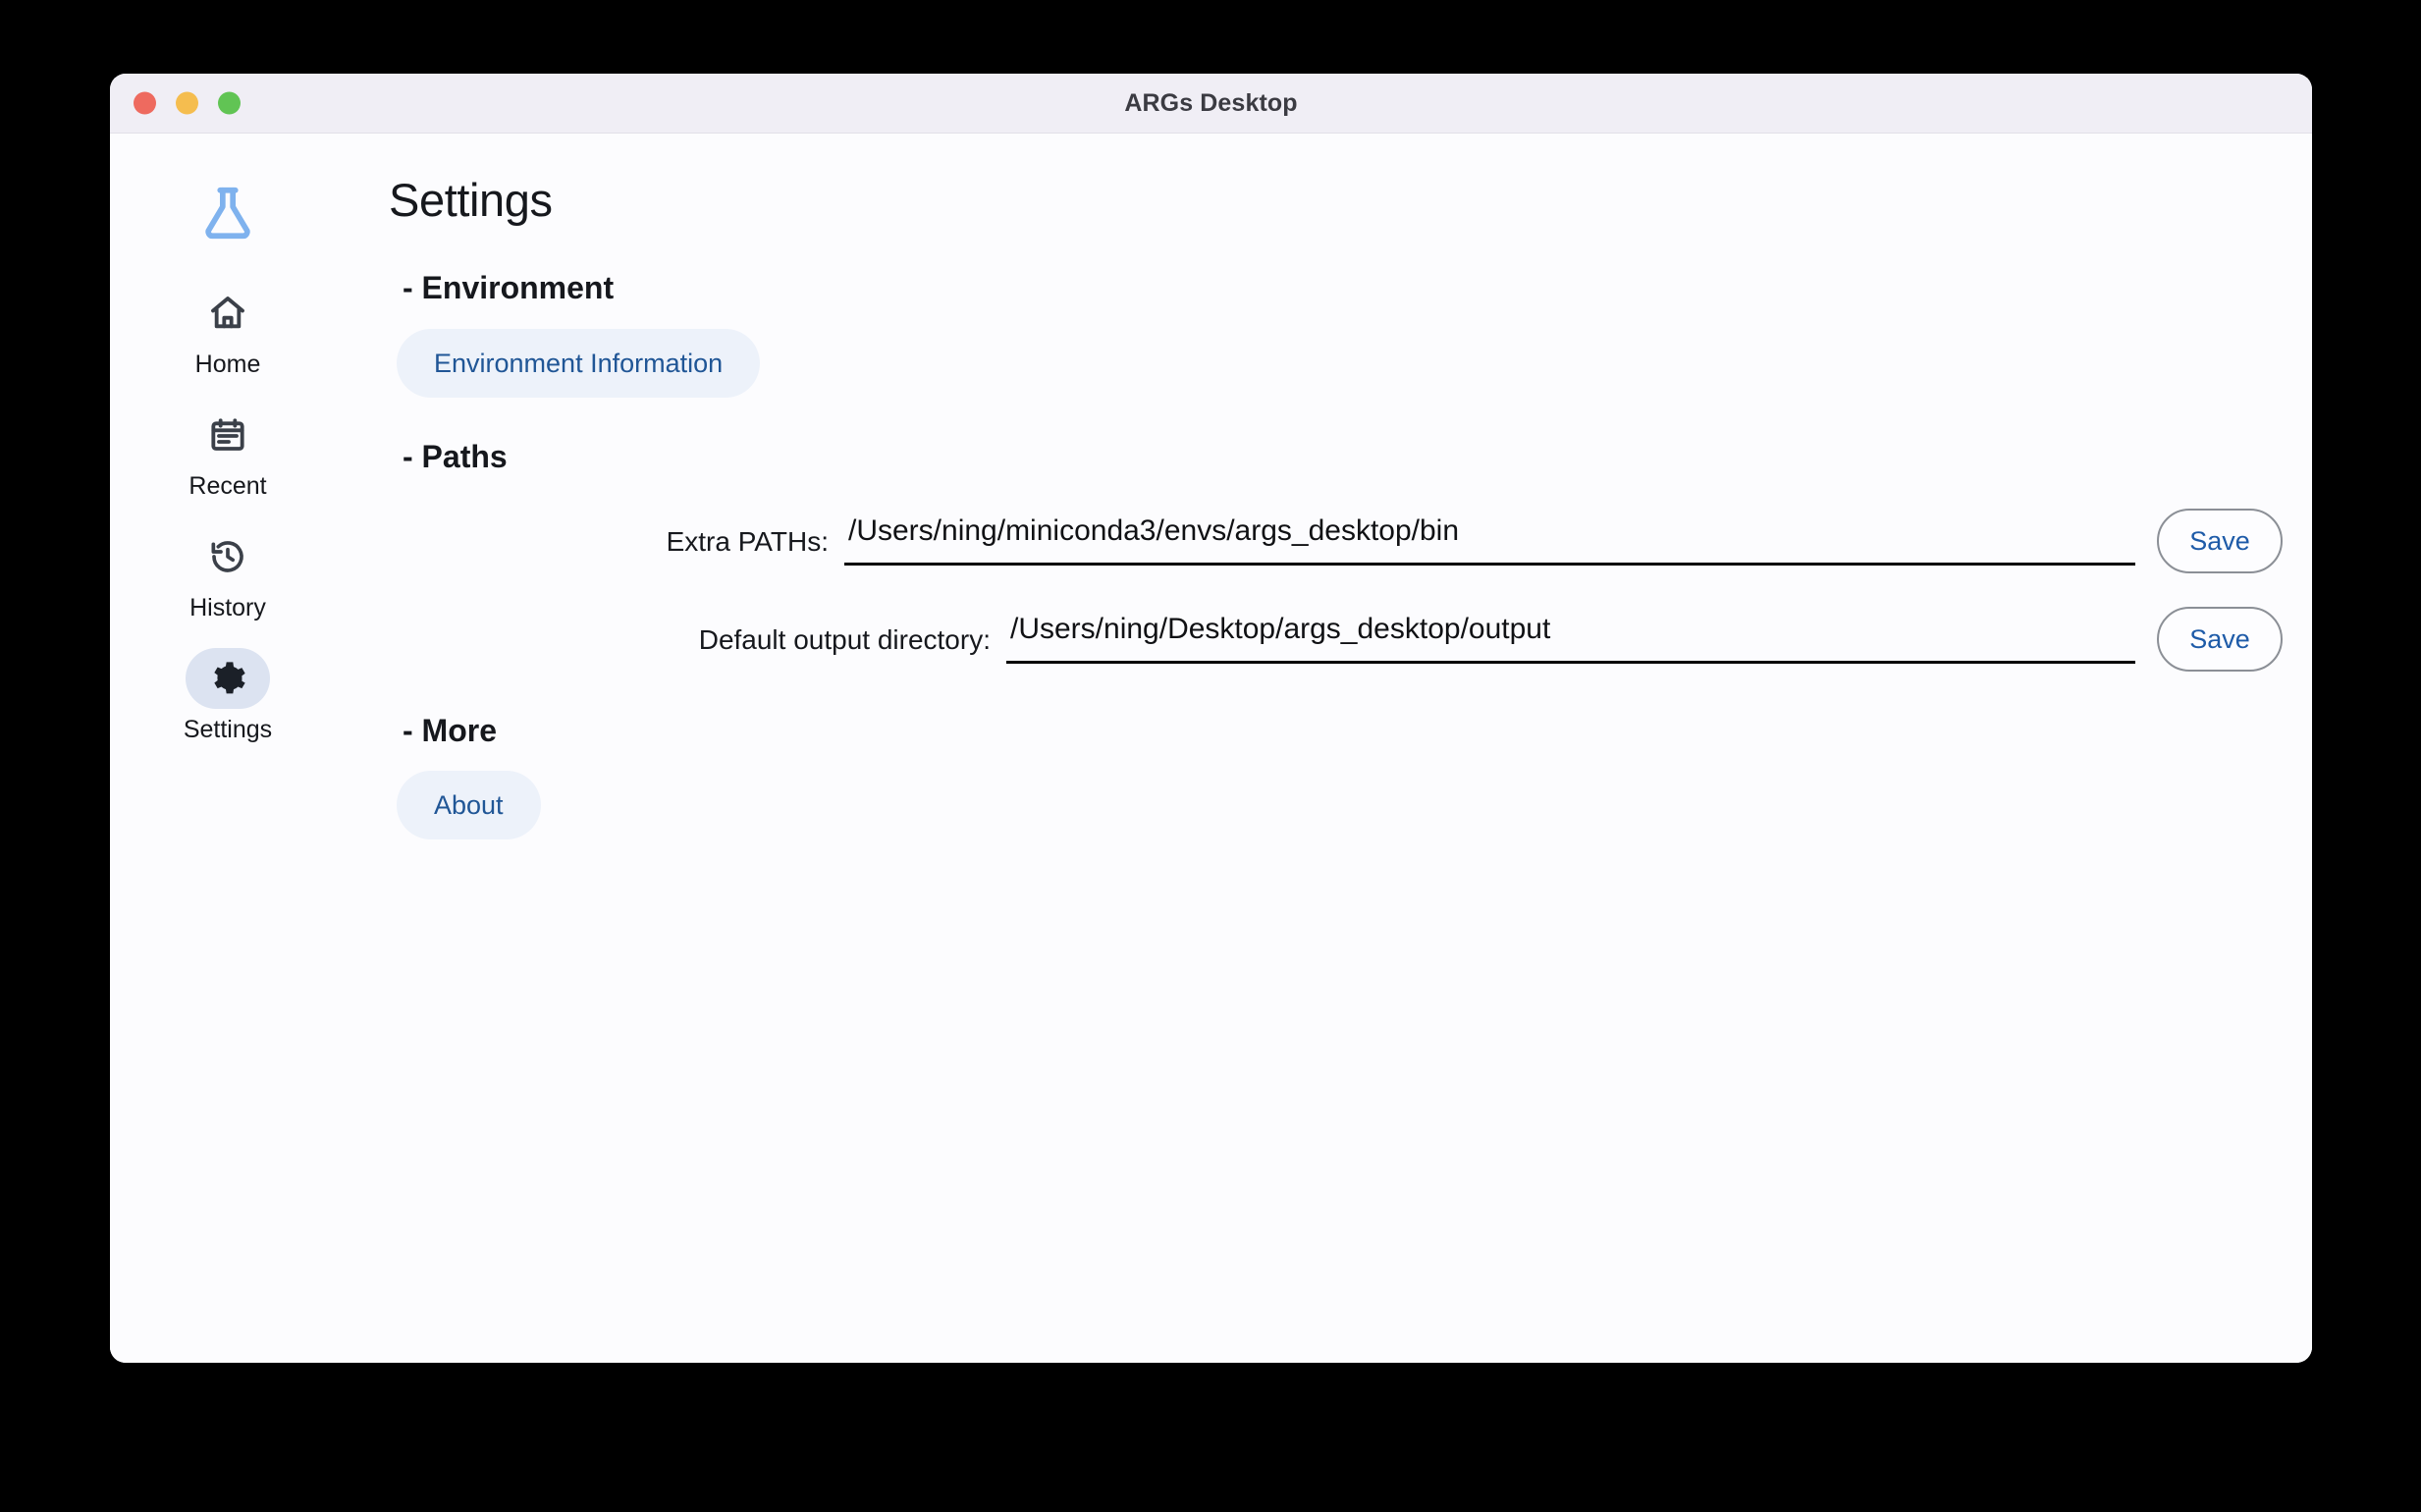 This screenshot has height=1512, width=2421. Describe the element at coordinates (1339, 334) in the screenshot. I see `environment-section: - Environment Environment Information` at that location.